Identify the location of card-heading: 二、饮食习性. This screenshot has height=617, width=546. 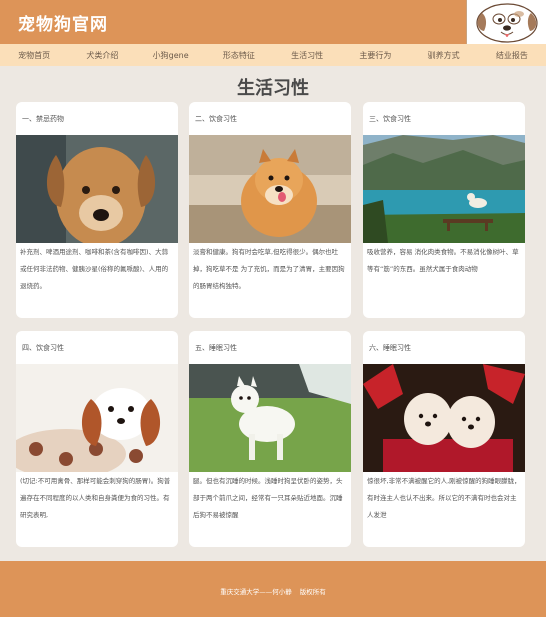
(216, 119).